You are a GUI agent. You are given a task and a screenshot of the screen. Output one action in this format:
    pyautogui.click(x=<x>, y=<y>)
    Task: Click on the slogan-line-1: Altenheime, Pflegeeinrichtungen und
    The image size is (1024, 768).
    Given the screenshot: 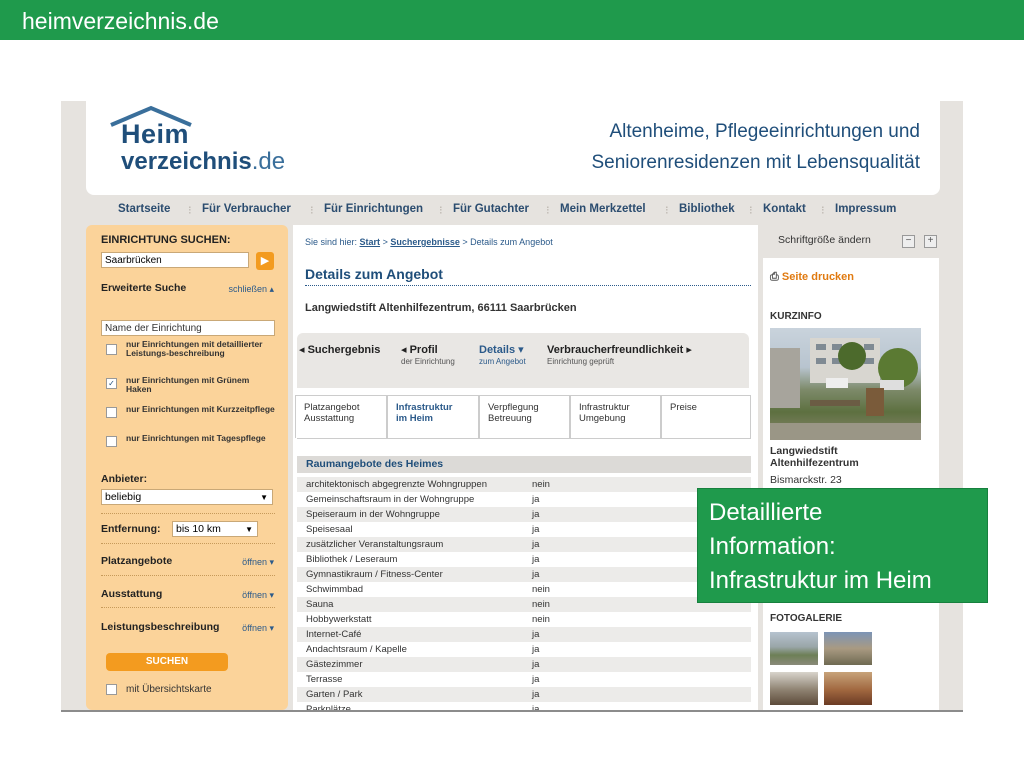 What is the action you would take?
    pyautogui.click(x=764, y=131)
    